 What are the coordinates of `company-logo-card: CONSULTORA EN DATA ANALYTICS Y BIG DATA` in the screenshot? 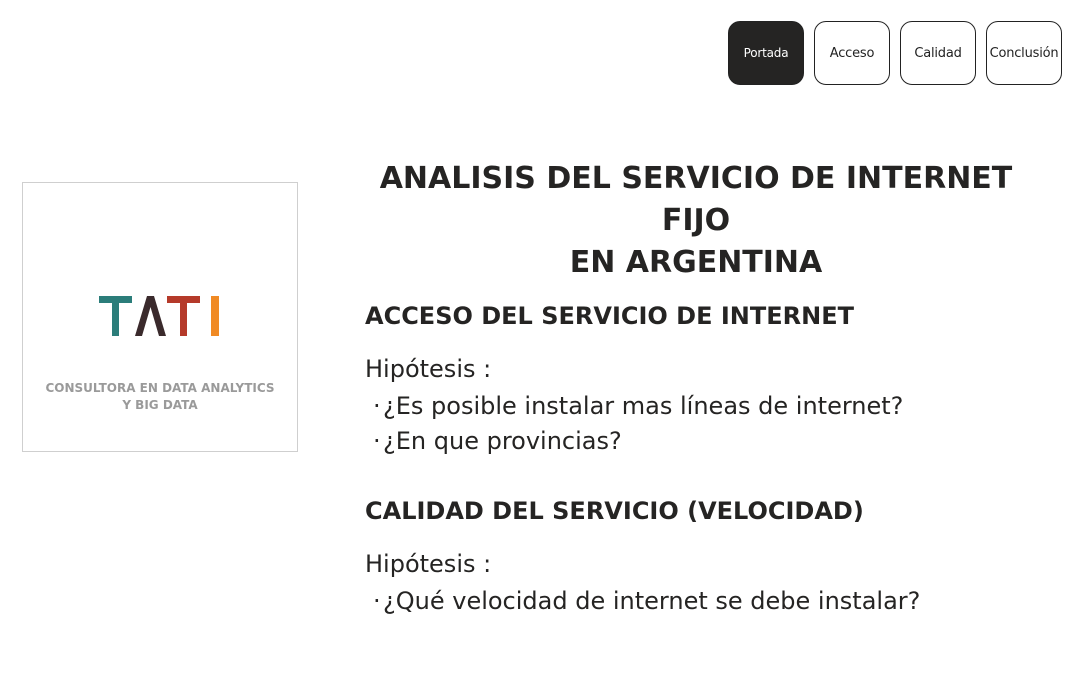 It's located at (160, 317).